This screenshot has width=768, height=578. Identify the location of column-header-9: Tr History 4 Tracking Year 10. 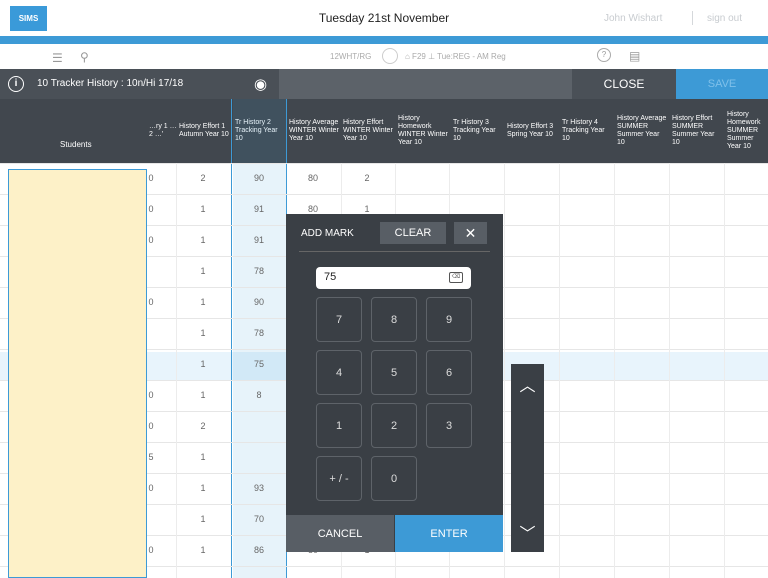
(587, 131).